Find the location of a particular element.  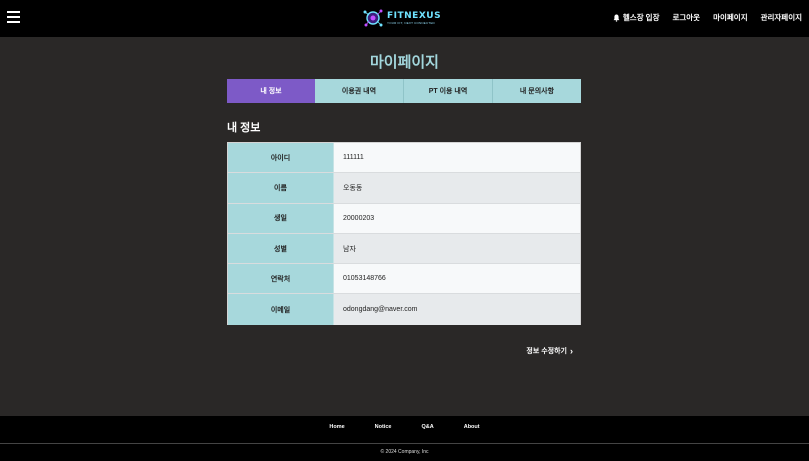

nav-admin: 관리자페이지 is located at coordinates (781, 17).